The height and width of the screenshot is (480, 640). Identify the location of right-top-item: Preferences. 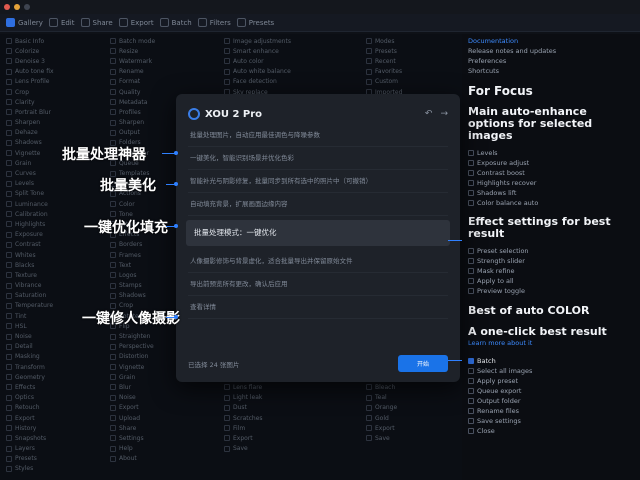
(551, 61).